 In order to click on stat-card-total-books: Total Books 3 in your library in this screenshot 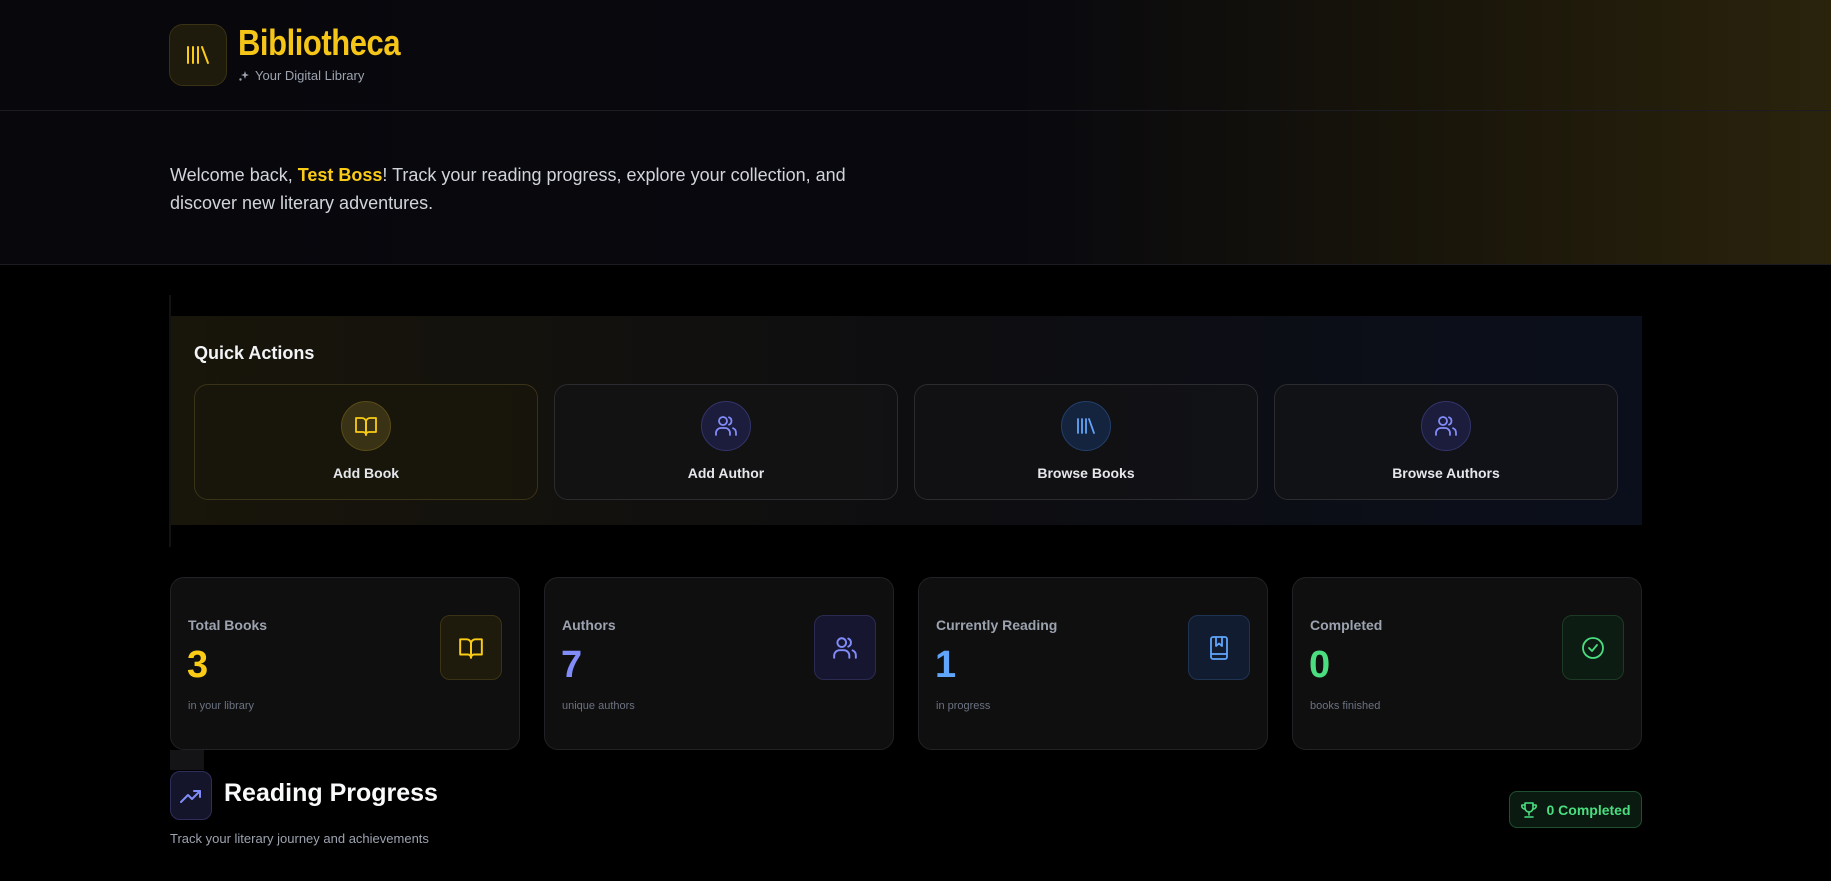, I will do `click(345, 663)`.